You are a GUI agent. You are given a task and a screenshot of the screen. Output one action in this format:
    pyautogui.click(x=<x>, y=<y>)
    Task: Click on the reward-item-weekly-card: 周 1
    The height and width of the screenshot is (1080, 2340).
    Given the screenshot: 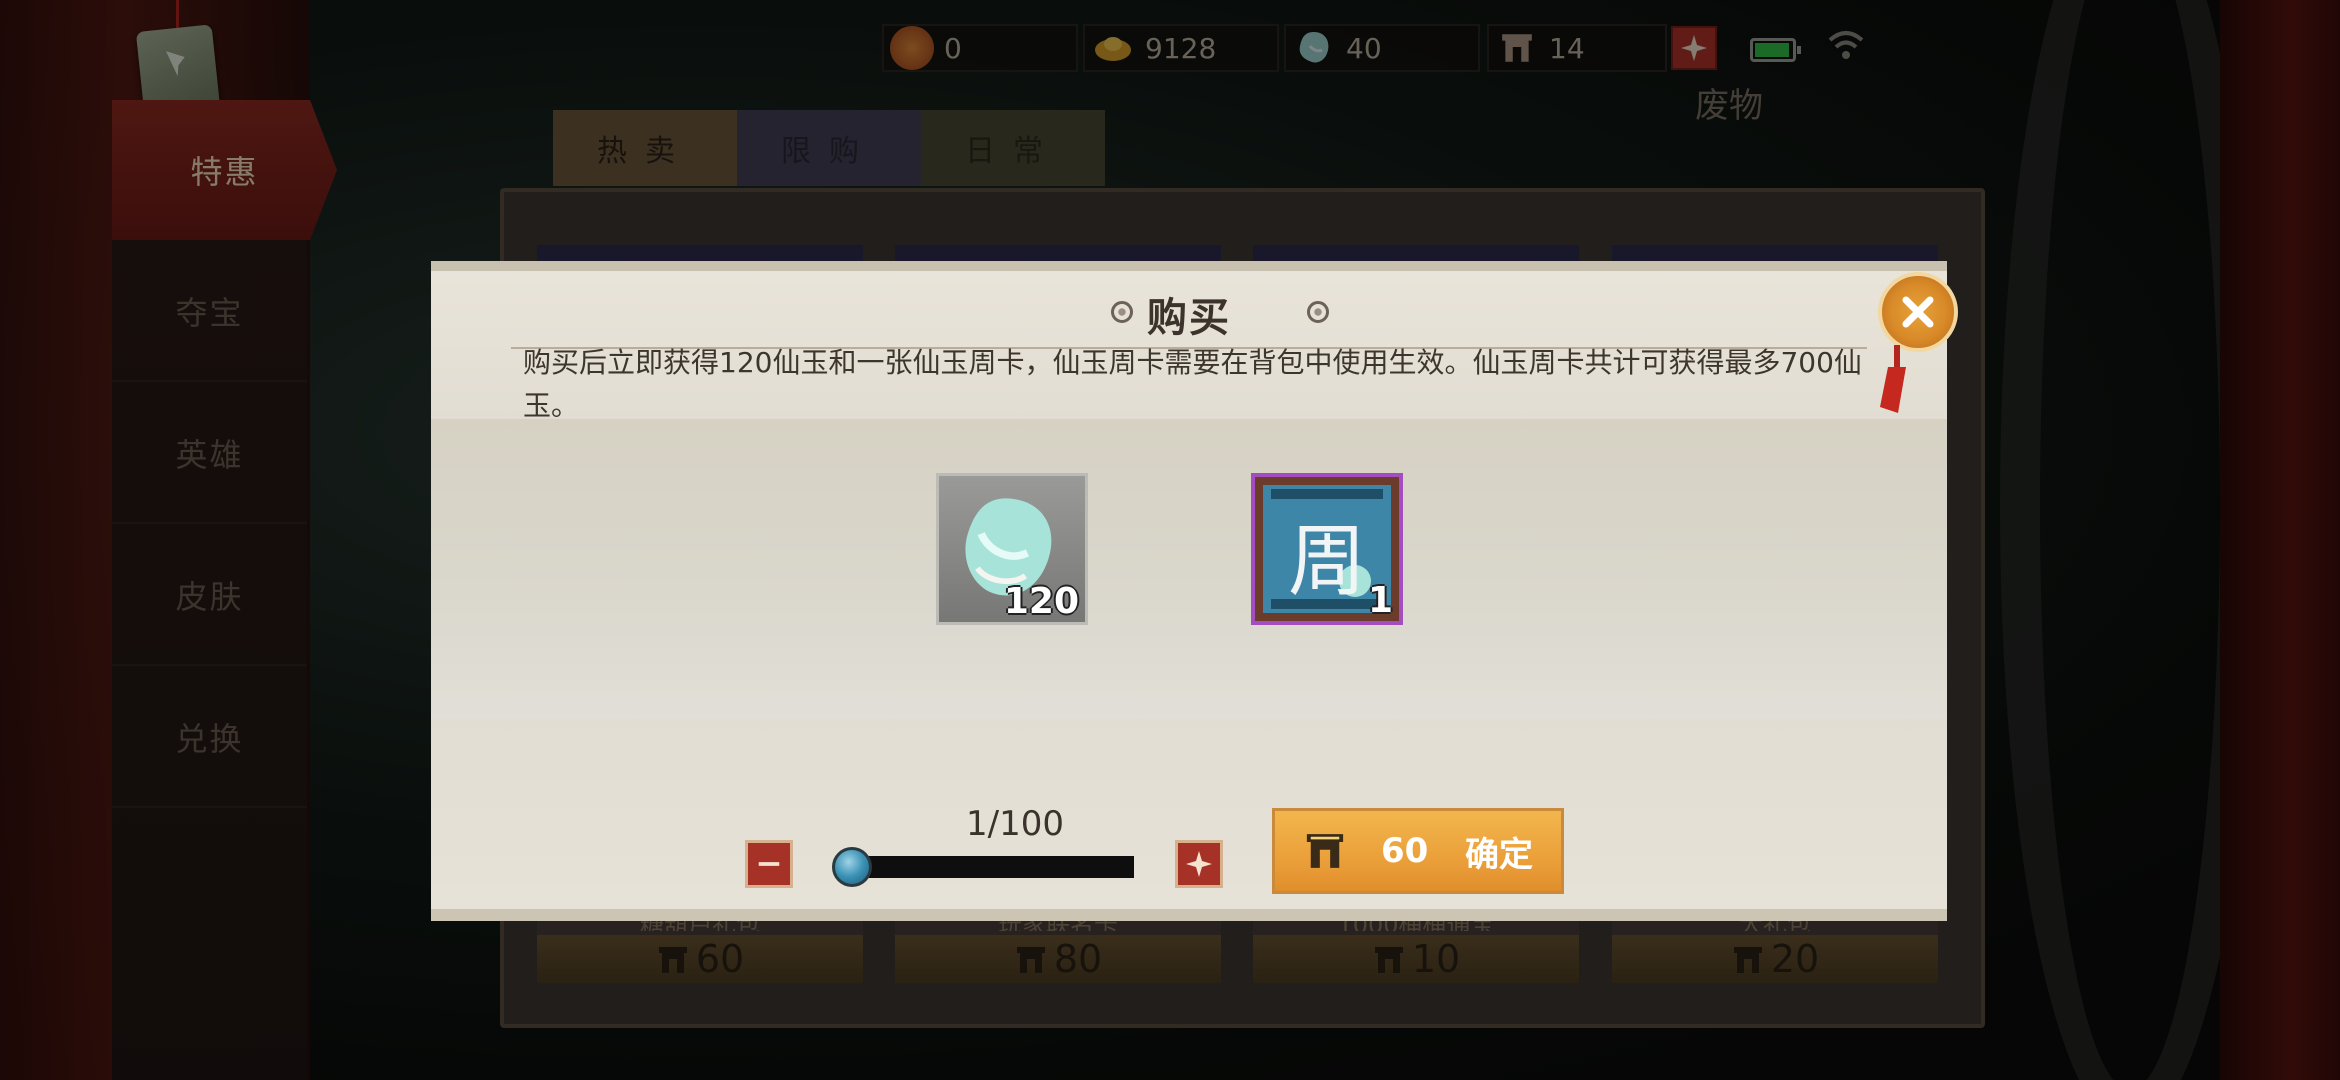 What is the action you would take?
    pyautogui.click(x=1327, y=549)
    